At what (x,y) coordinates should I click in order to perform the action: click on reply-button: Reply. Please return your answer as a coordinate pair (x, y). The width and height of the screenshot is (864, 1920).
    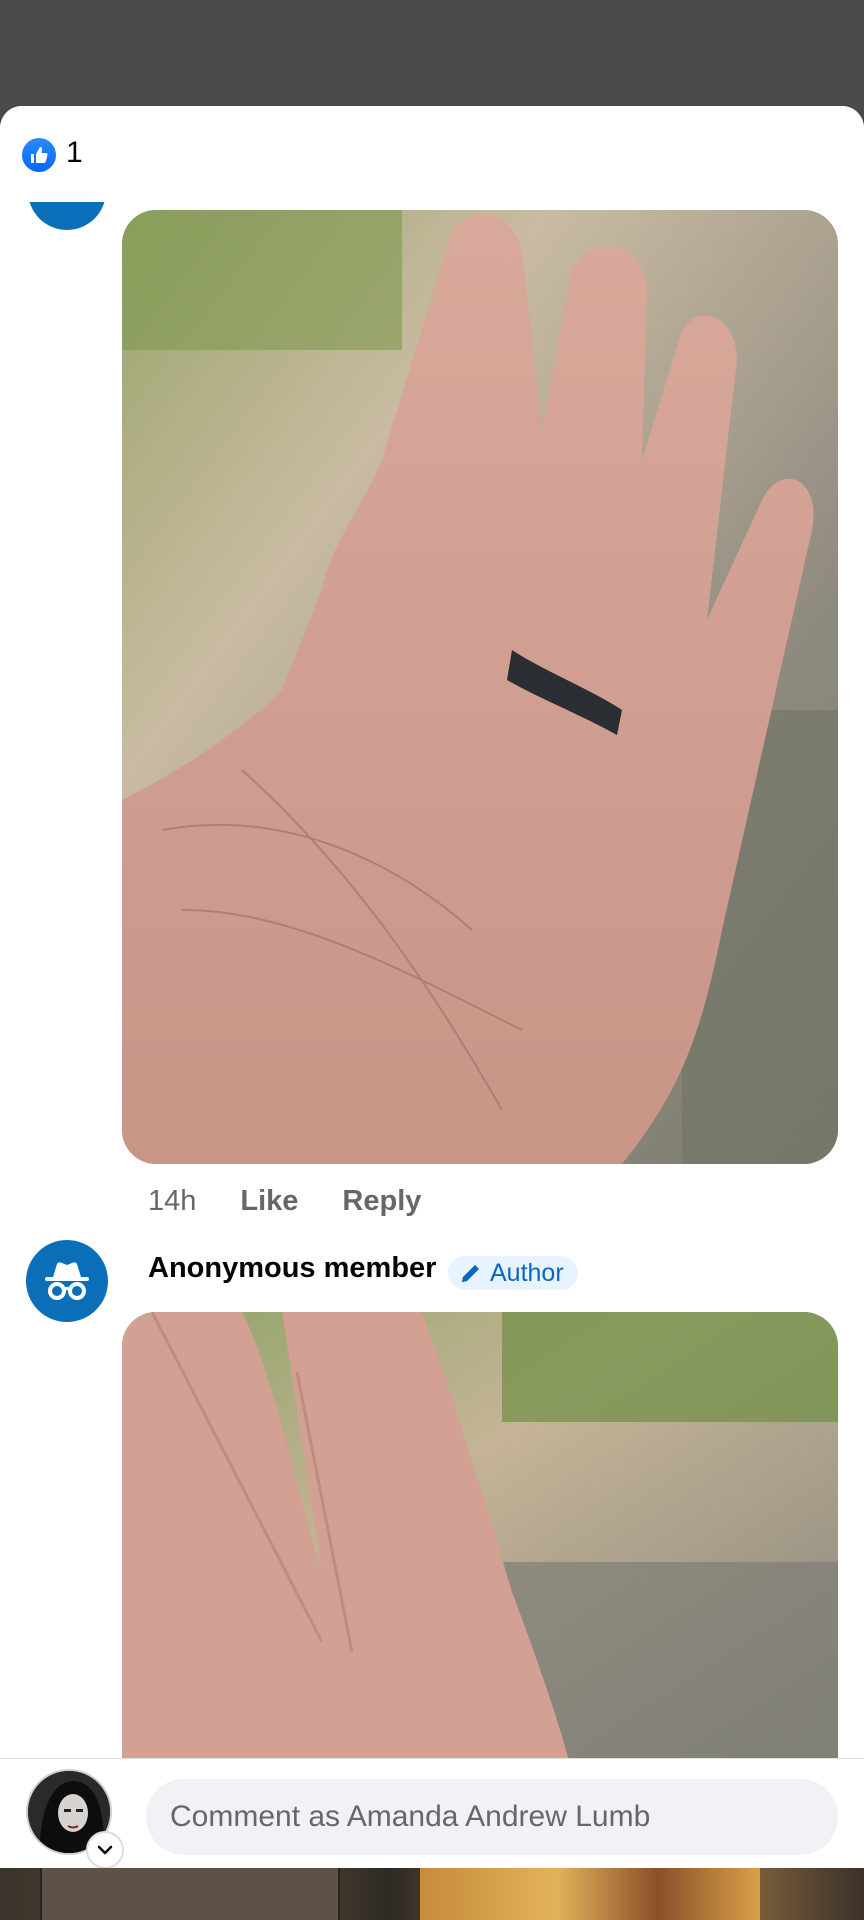
    Looking at the image, I should click on (381, 1201).